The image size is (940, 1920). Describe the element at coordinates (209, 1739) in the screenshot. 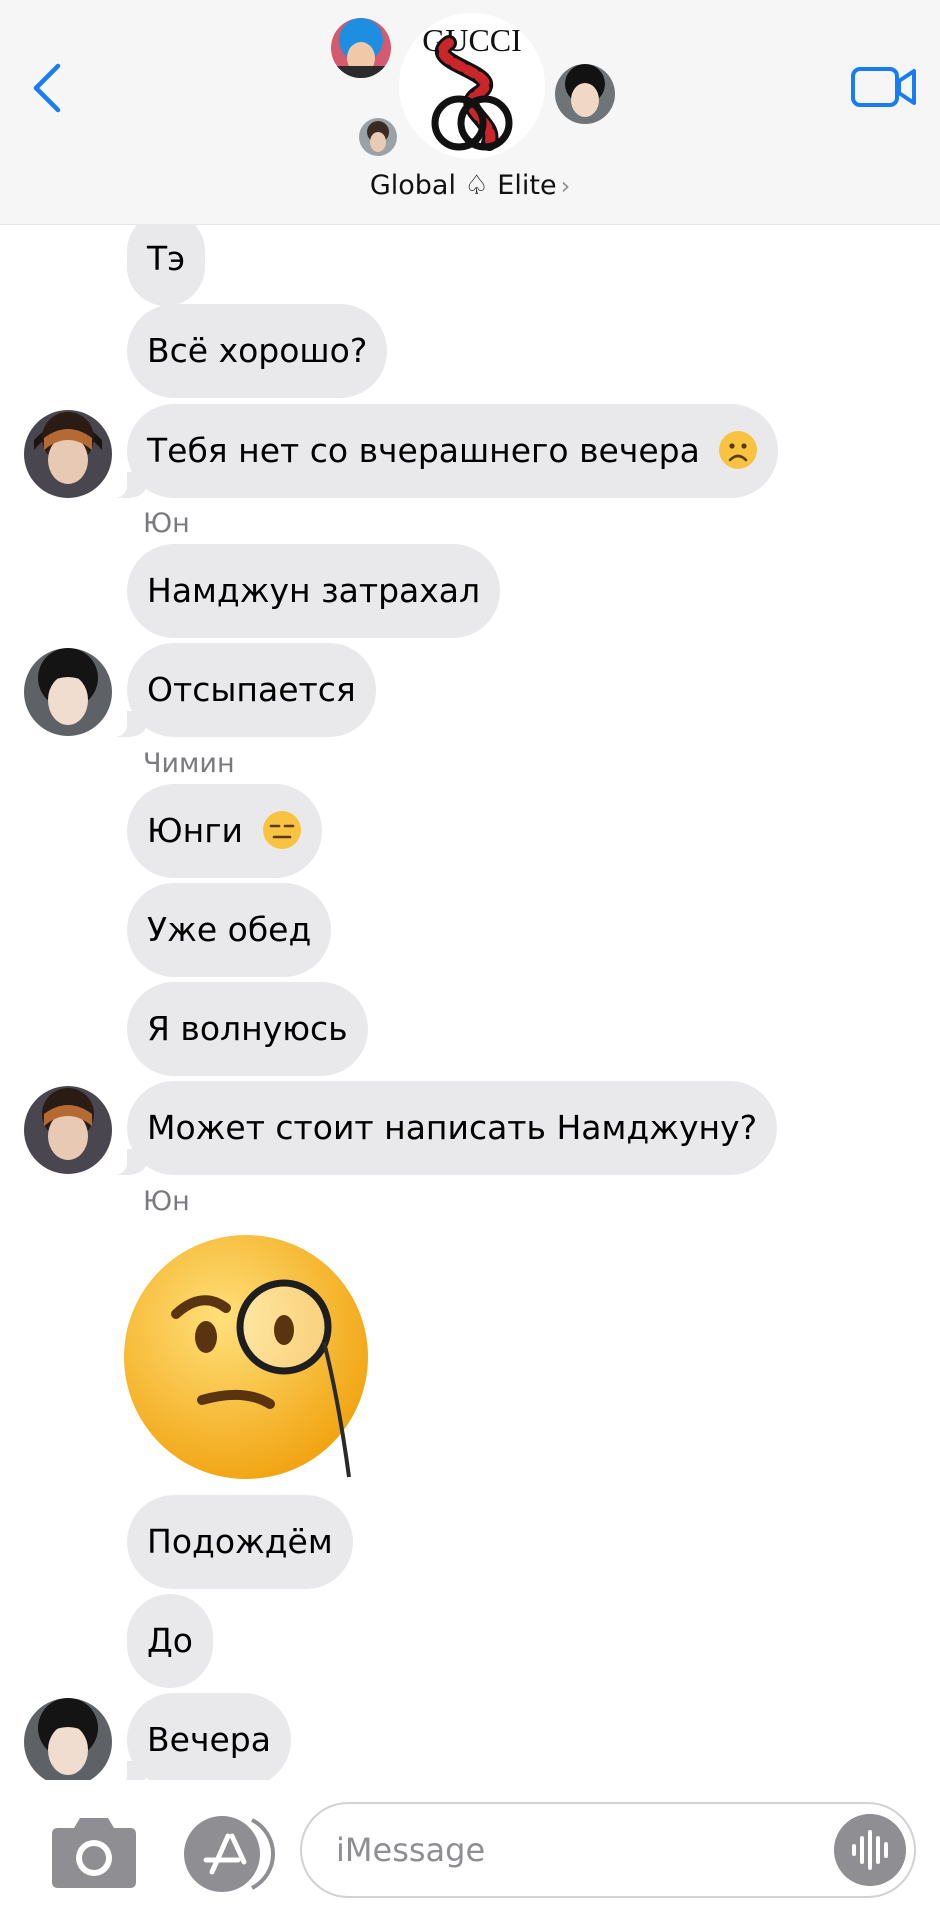

I see `message-text: Вечера` at that location.